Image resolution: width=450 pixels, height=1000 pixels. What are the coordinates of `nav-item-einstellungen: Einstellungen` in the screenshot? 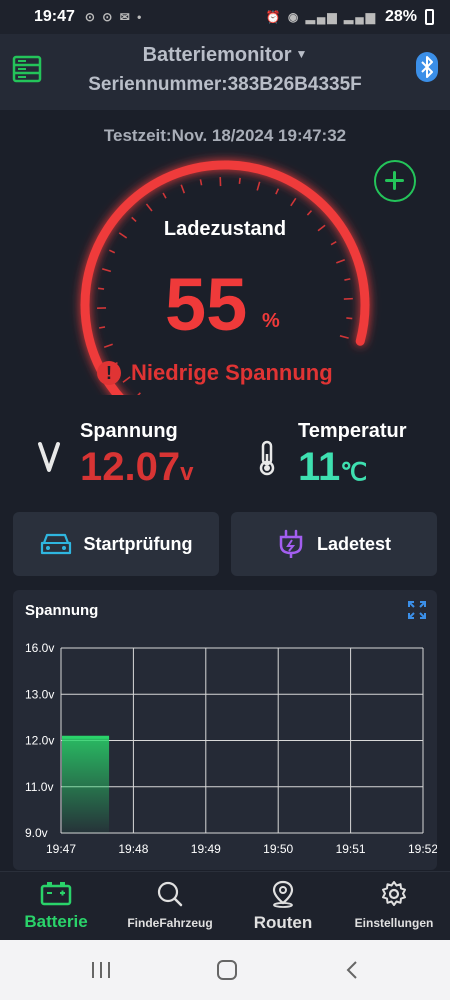 It's located at (394, 906).